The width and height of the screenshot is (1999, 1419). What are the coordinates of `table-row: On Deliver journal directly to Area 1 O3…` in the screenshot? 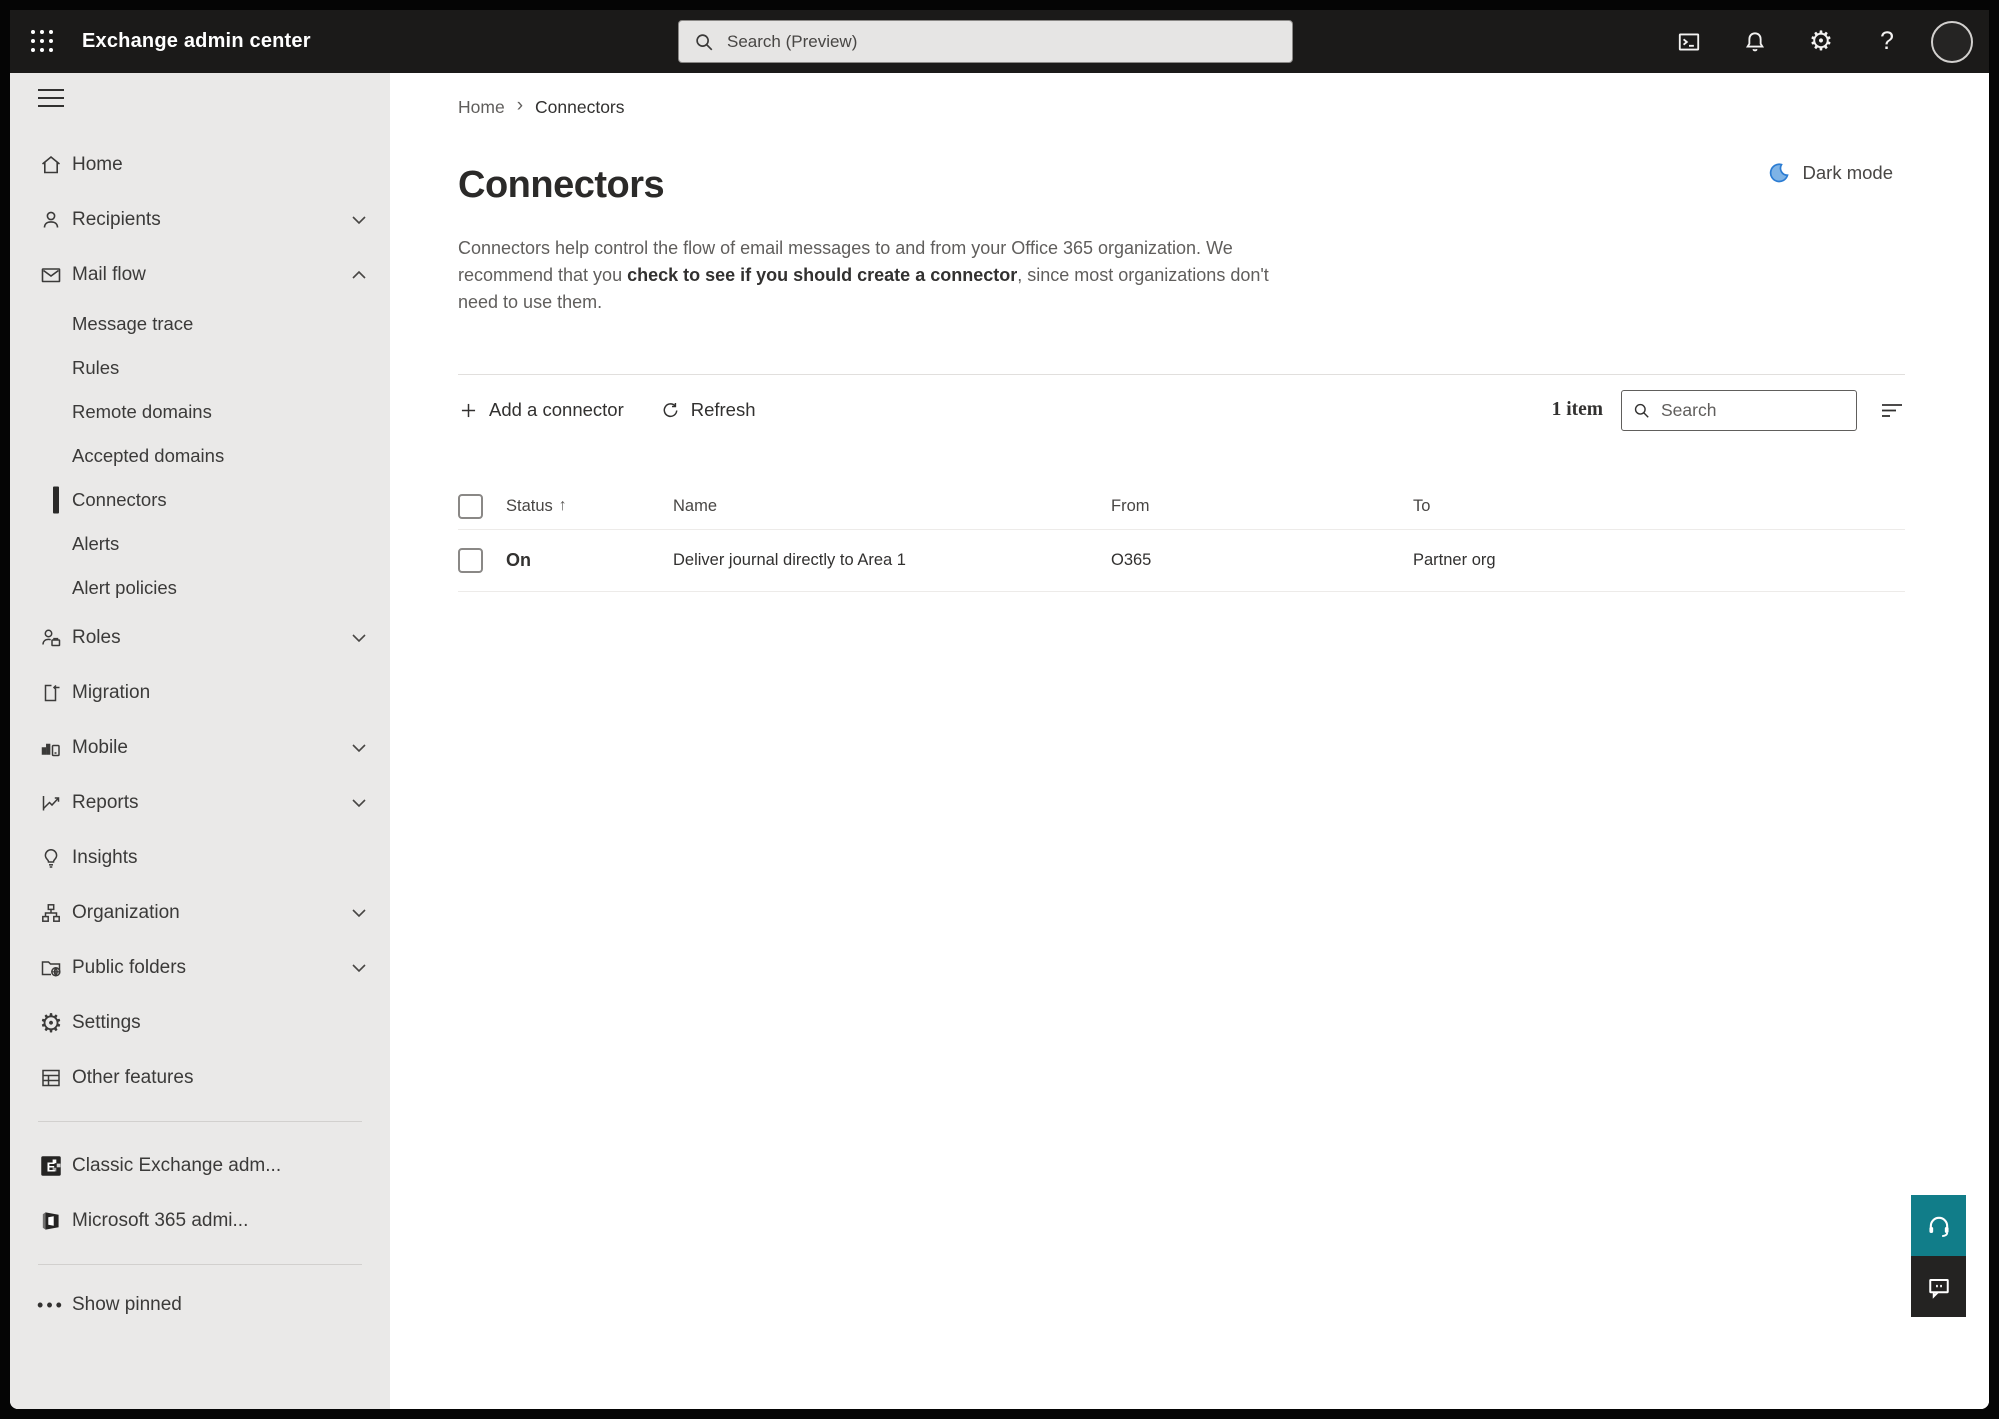 It's located at (1181, 561).